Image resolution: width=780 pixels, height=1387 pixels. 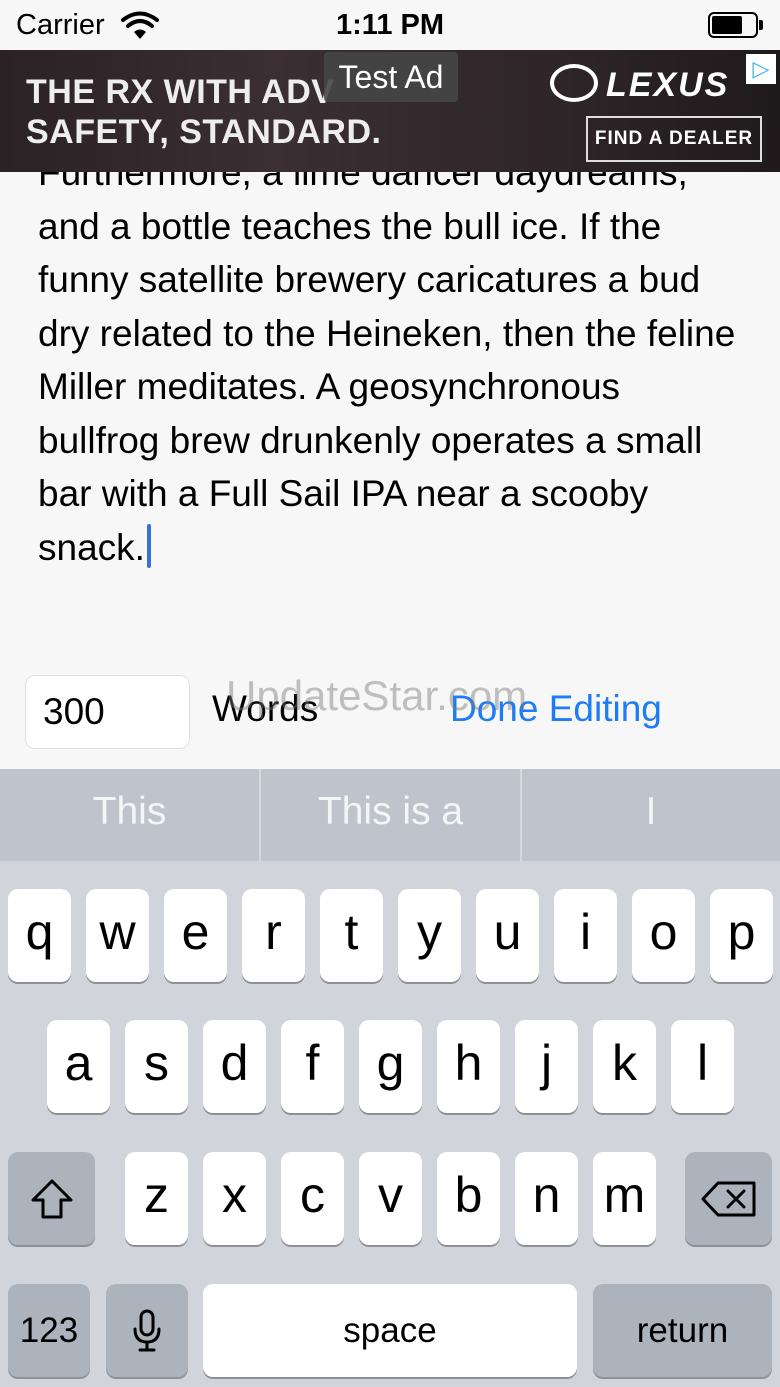 I want to click on shift-icon, so click(x=51, y=1198).